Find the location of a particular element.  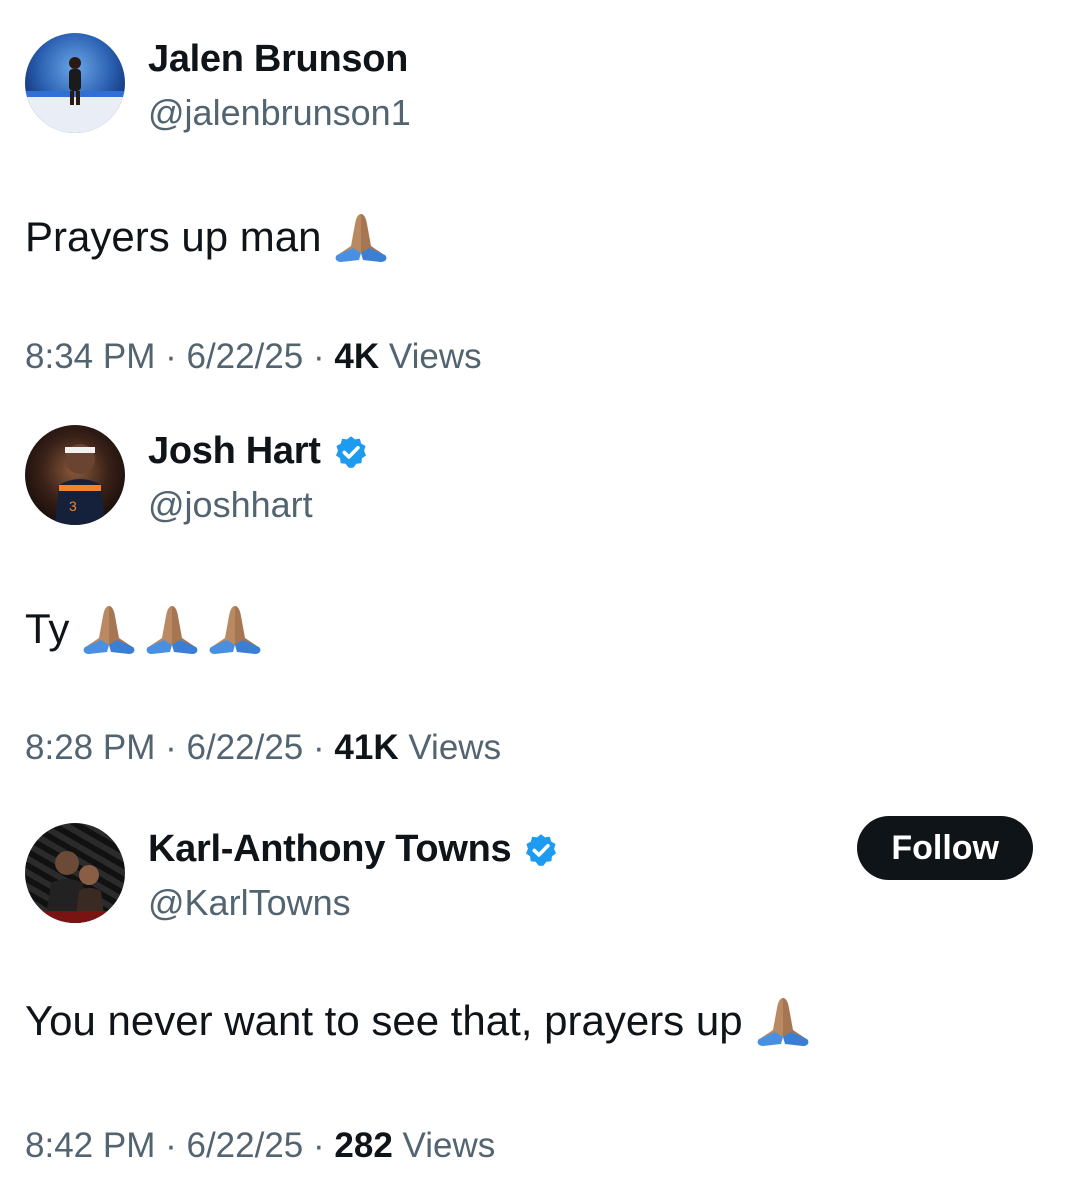

tweet-time: 8:42 PM is located at coordinates (90, 1145).